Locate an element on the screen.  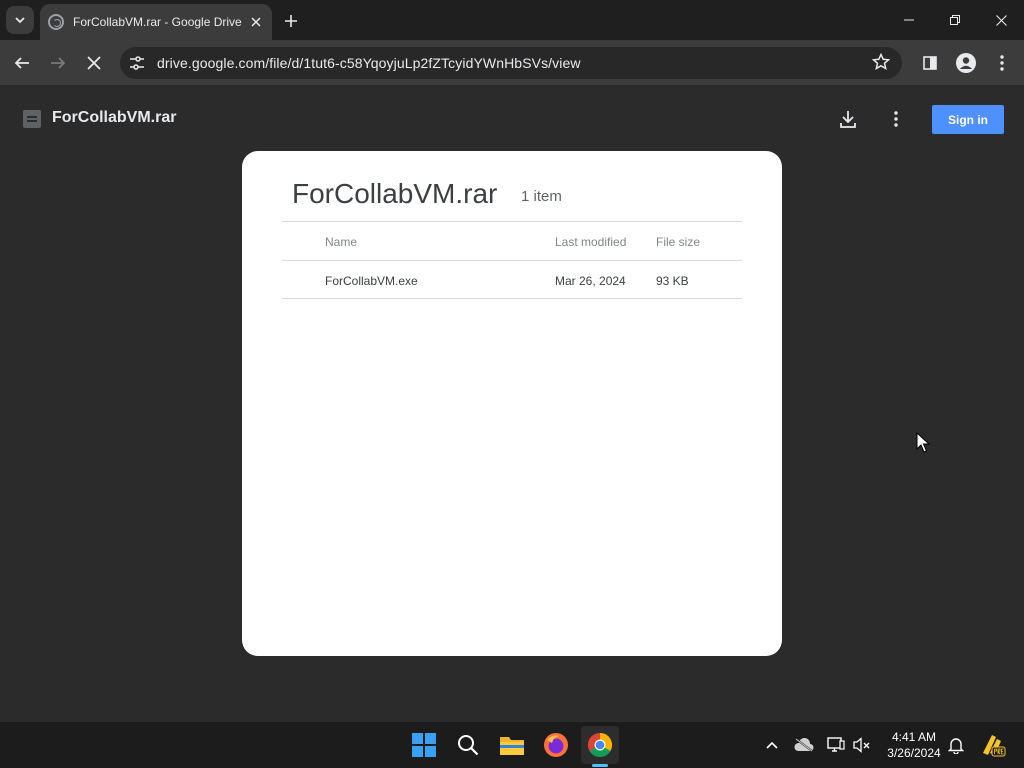
arrow-right-icon is located at coordinates (58, 63).